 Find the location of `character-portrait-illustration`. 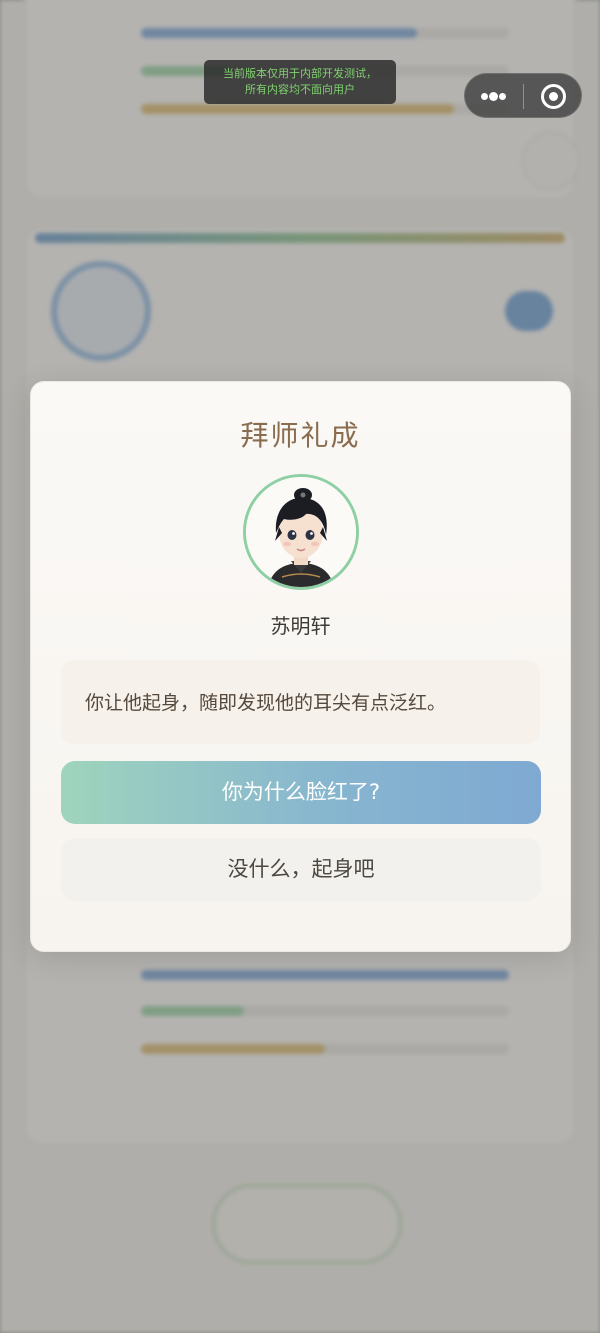

character-portrait-illustration is located at coordinates (301, 532).